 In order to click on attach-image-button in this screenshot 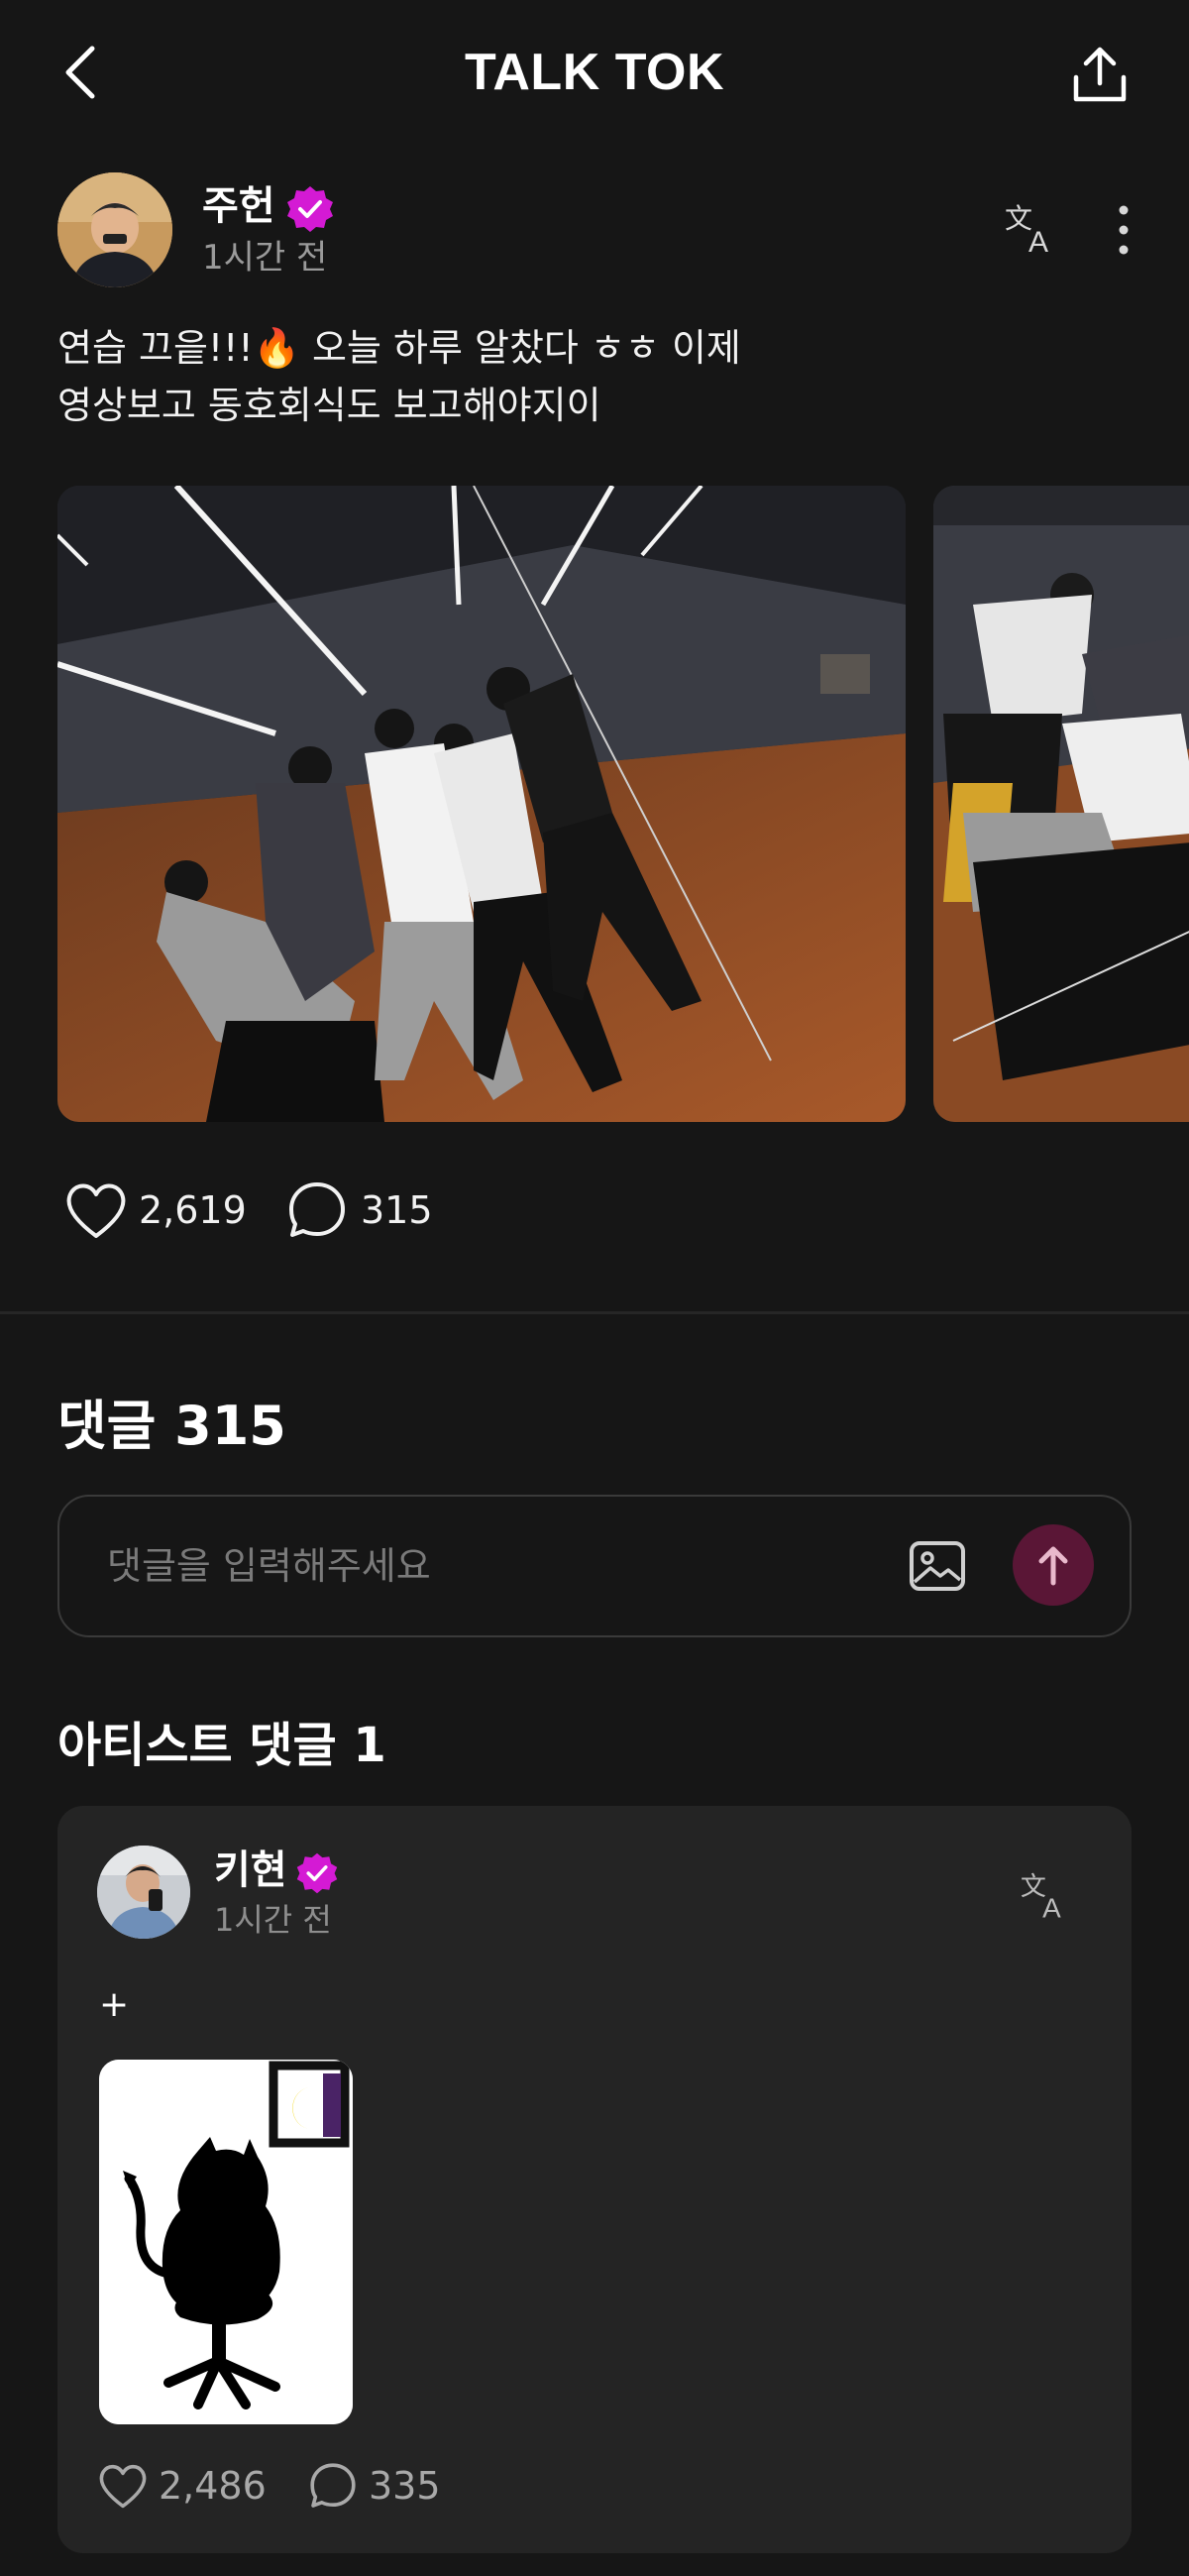, I will do `click(937, 1566)`.